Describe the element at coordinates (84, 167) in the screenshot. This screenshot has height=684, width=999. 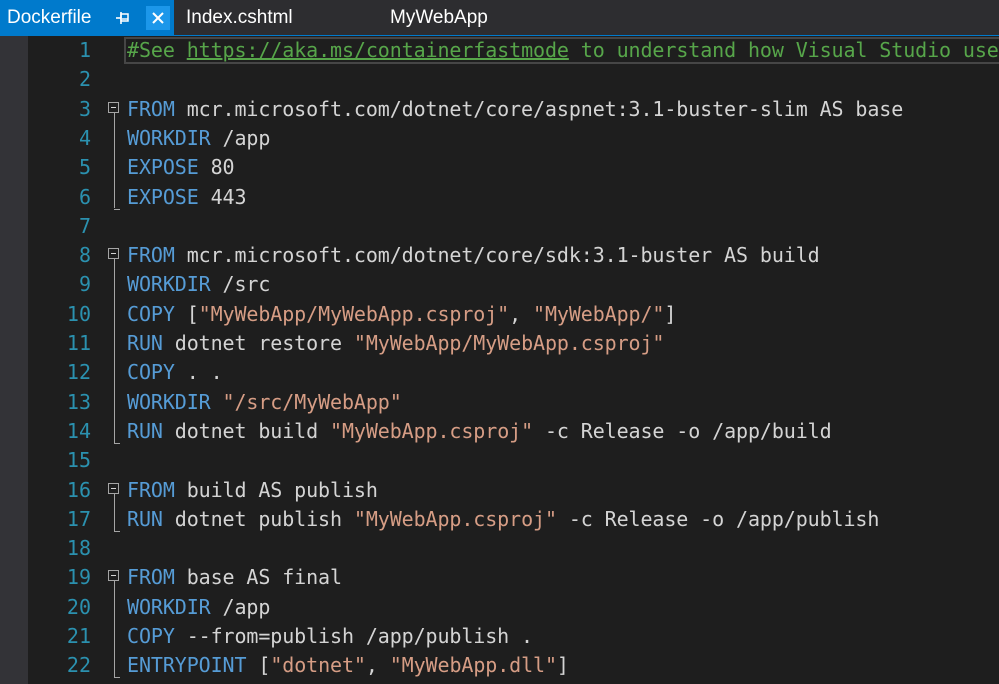
I see `line-number: 5` at that location.